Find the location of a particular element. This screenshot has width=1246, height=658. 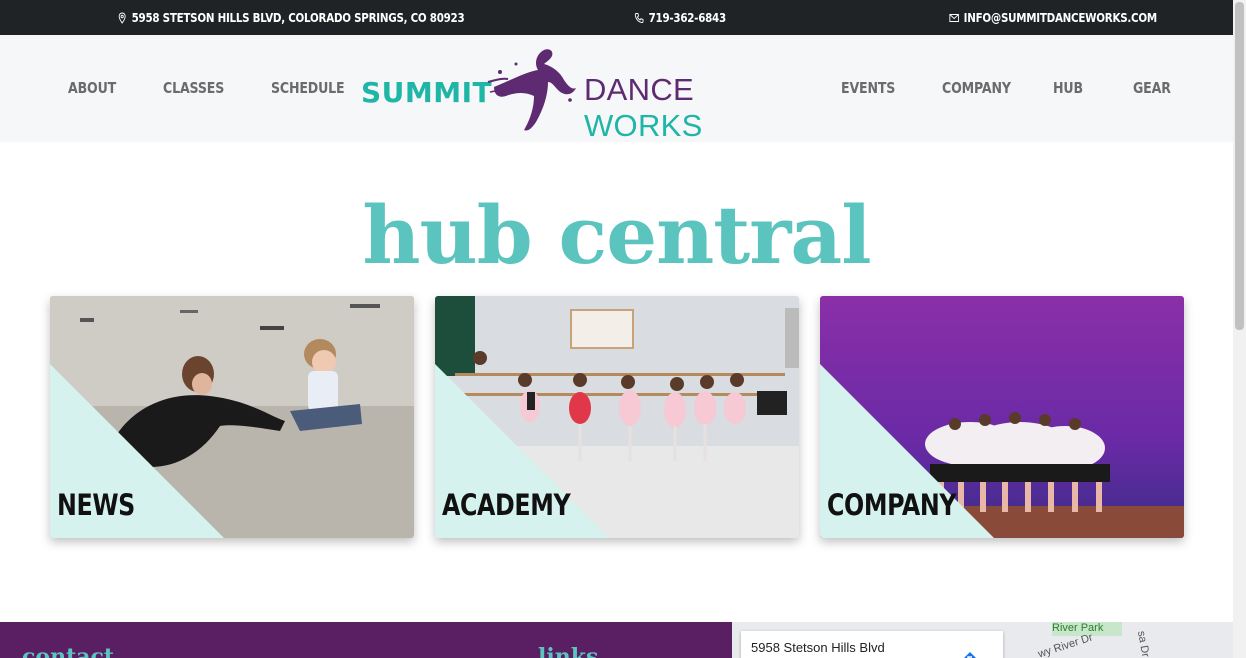

nav-schedule: SCHEDULE is located at coordinates (308, 88).